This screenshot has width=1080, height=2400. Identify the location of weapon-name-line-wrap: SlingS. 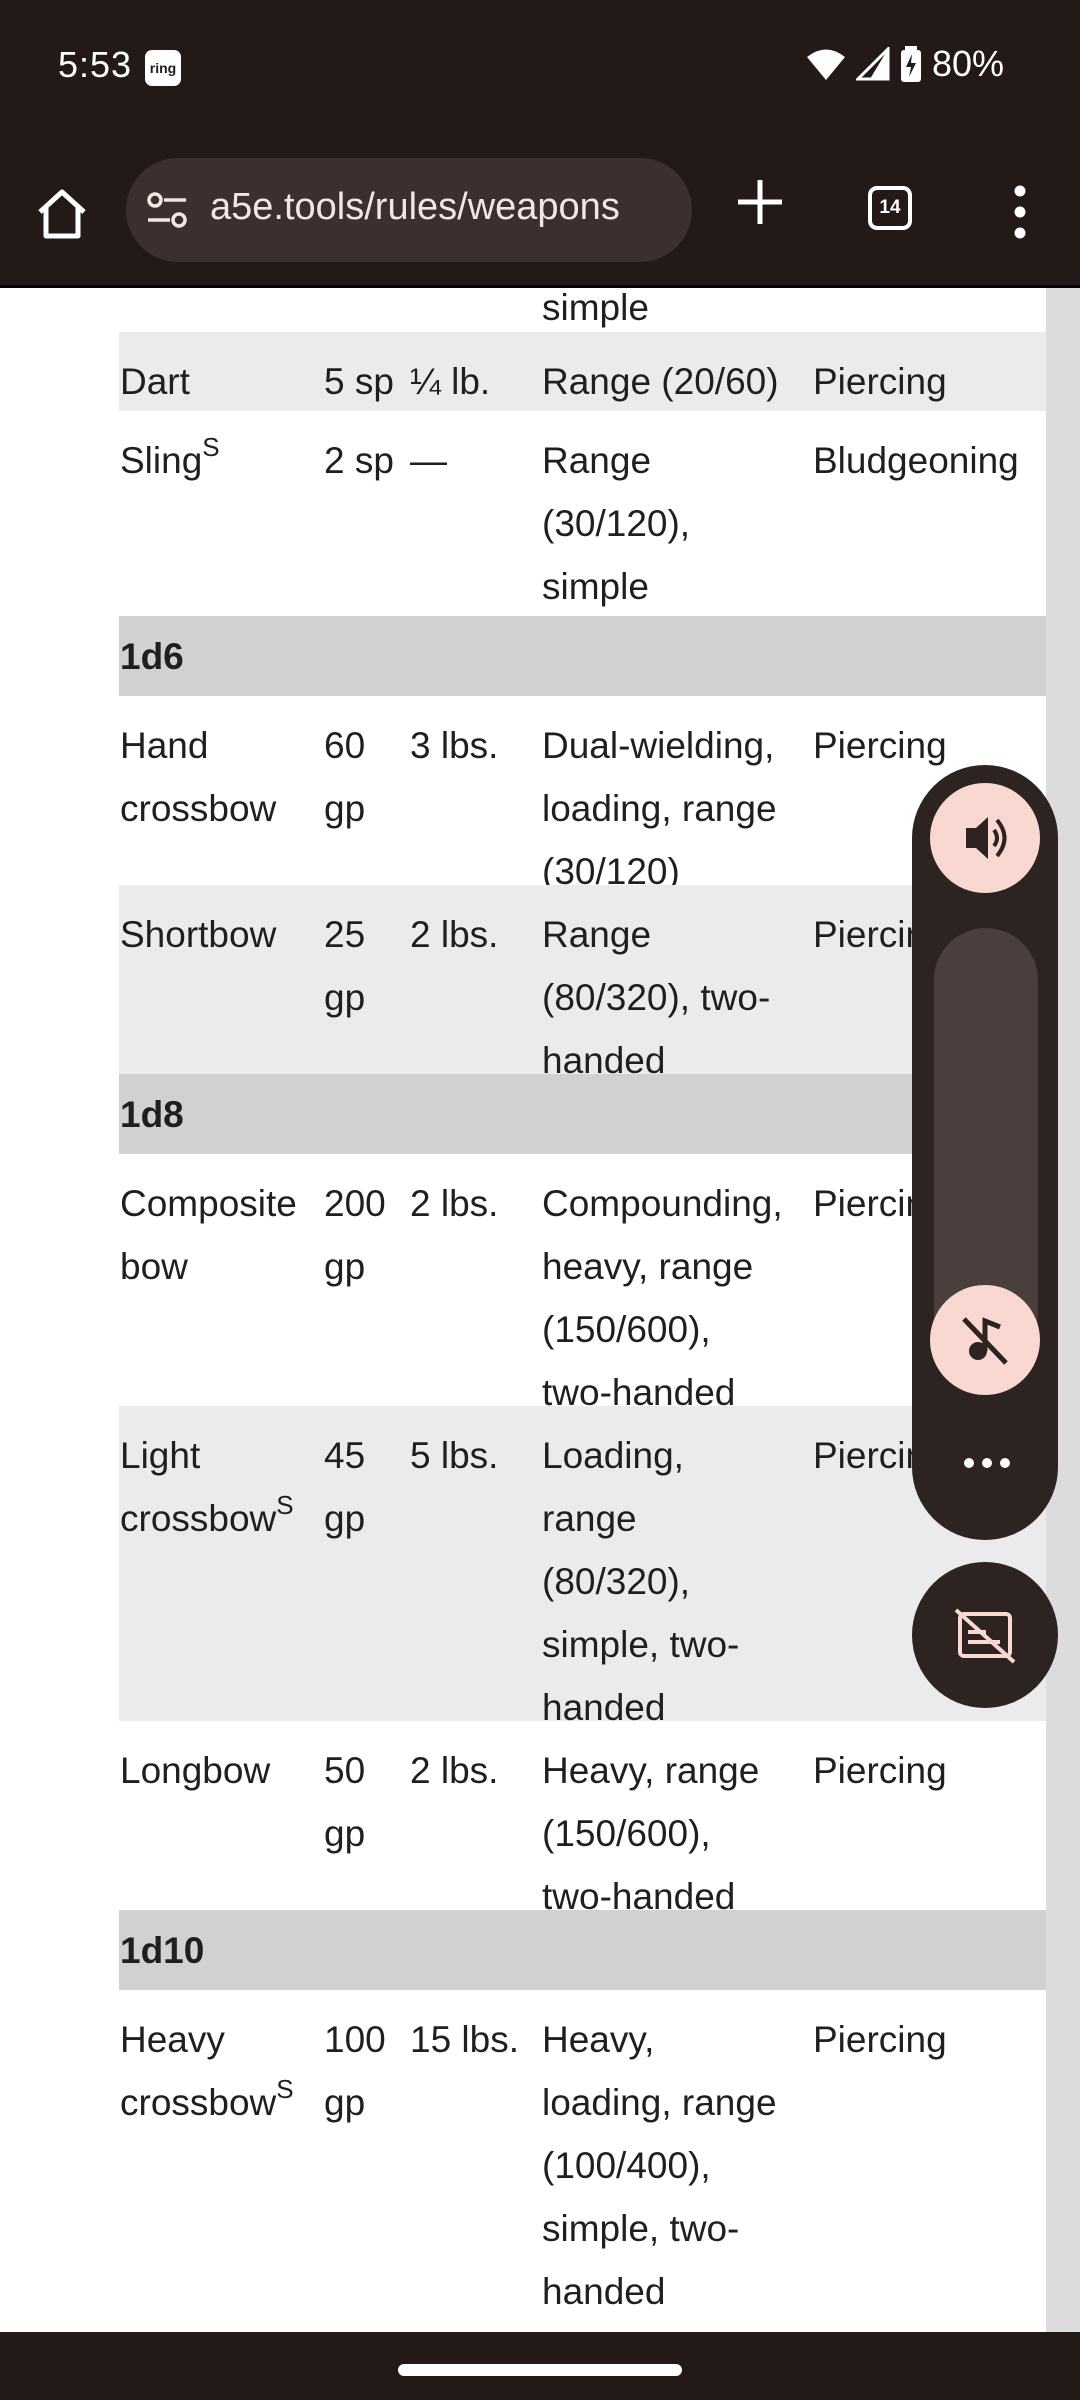
(170, 460).